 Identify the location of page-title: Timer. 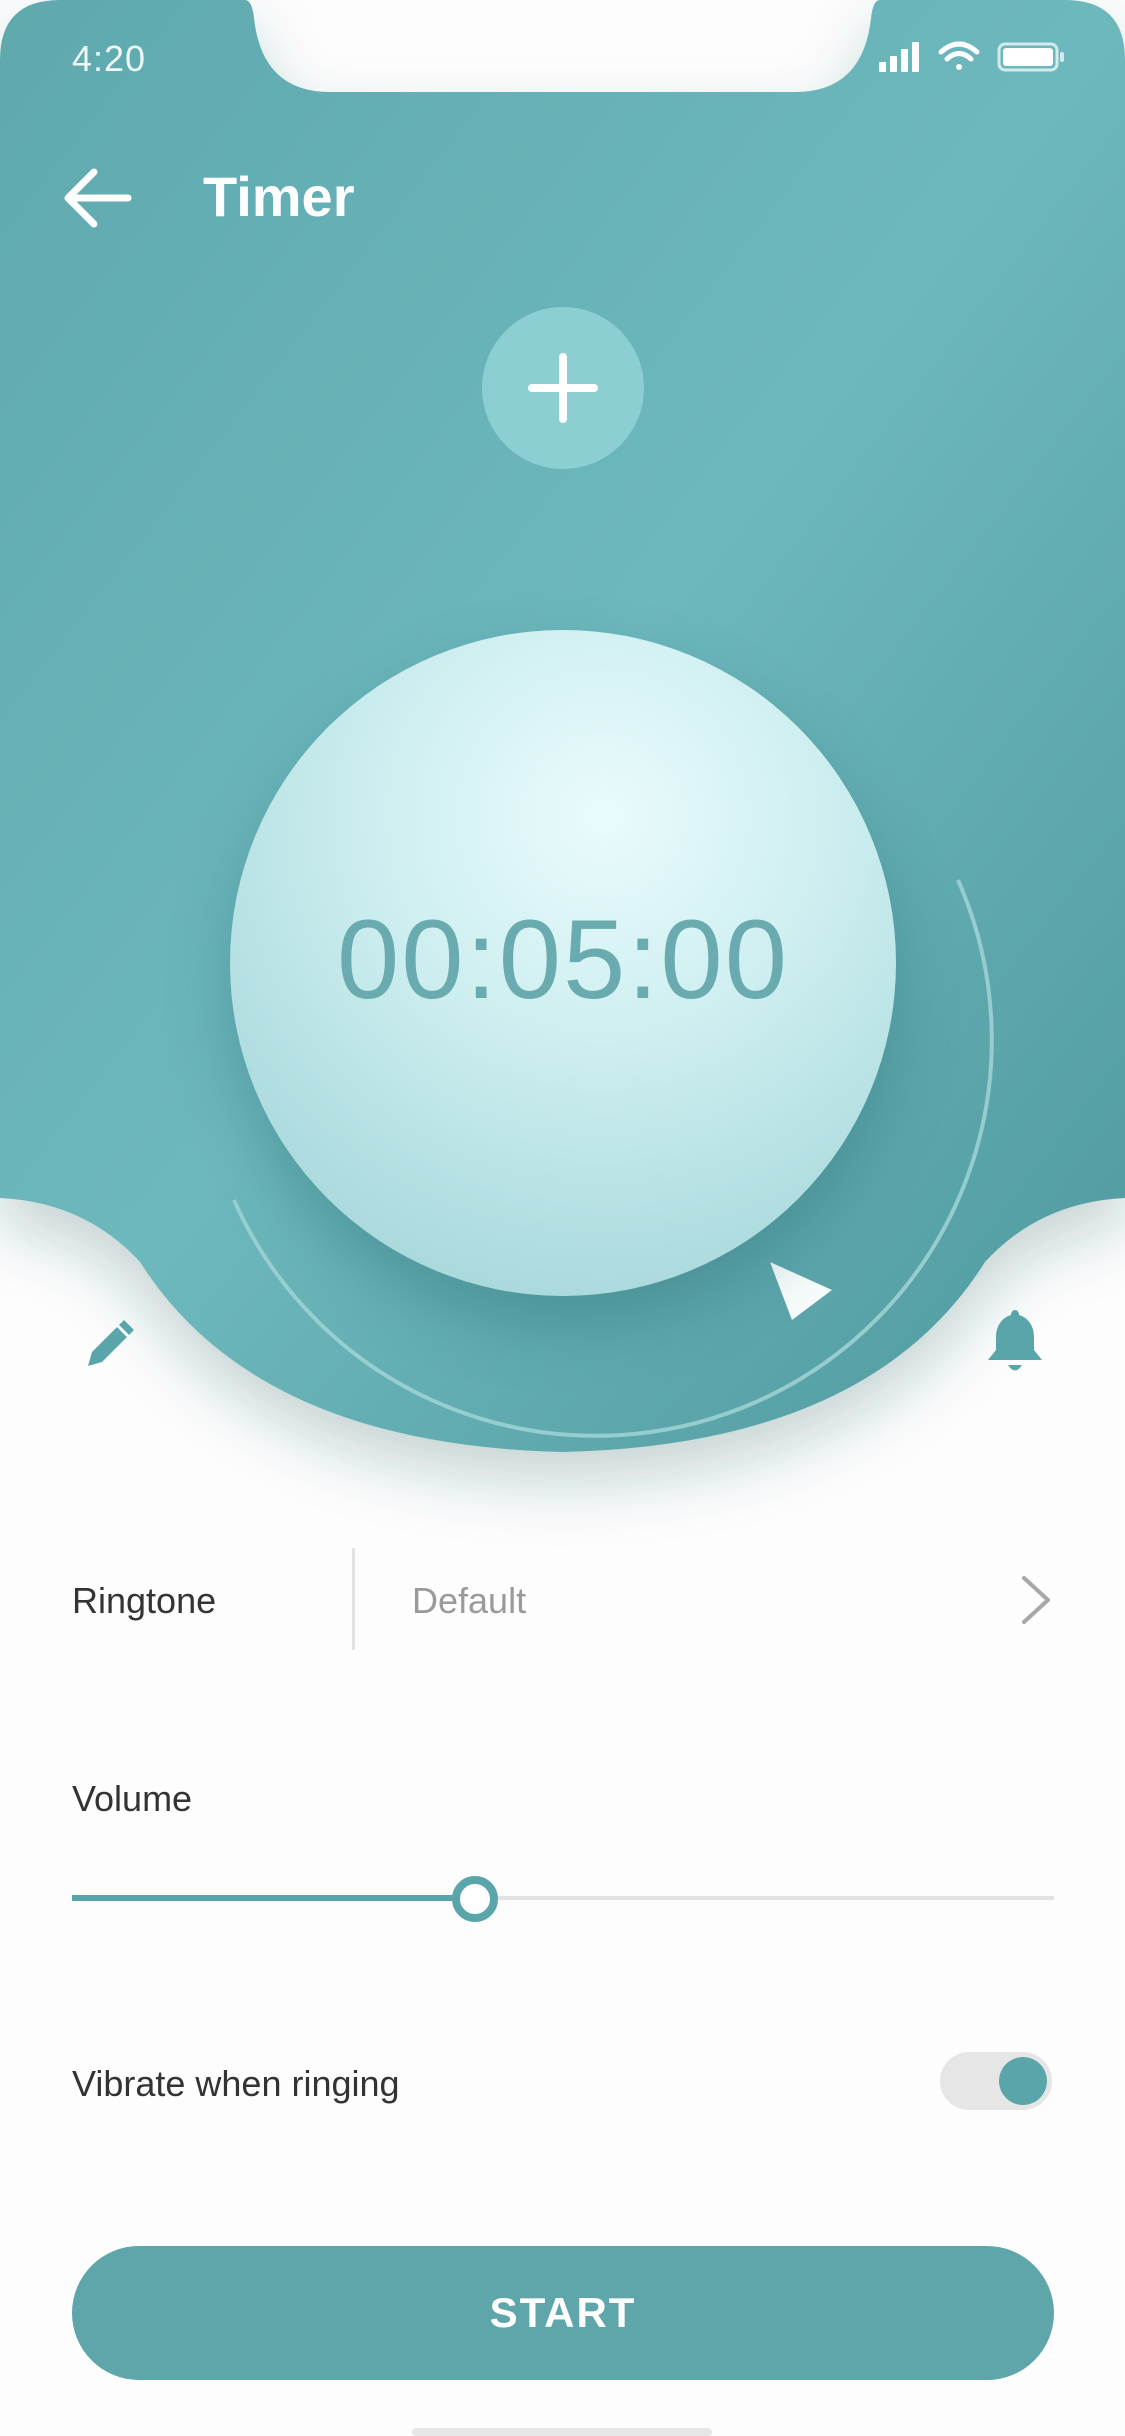
(279, 196).